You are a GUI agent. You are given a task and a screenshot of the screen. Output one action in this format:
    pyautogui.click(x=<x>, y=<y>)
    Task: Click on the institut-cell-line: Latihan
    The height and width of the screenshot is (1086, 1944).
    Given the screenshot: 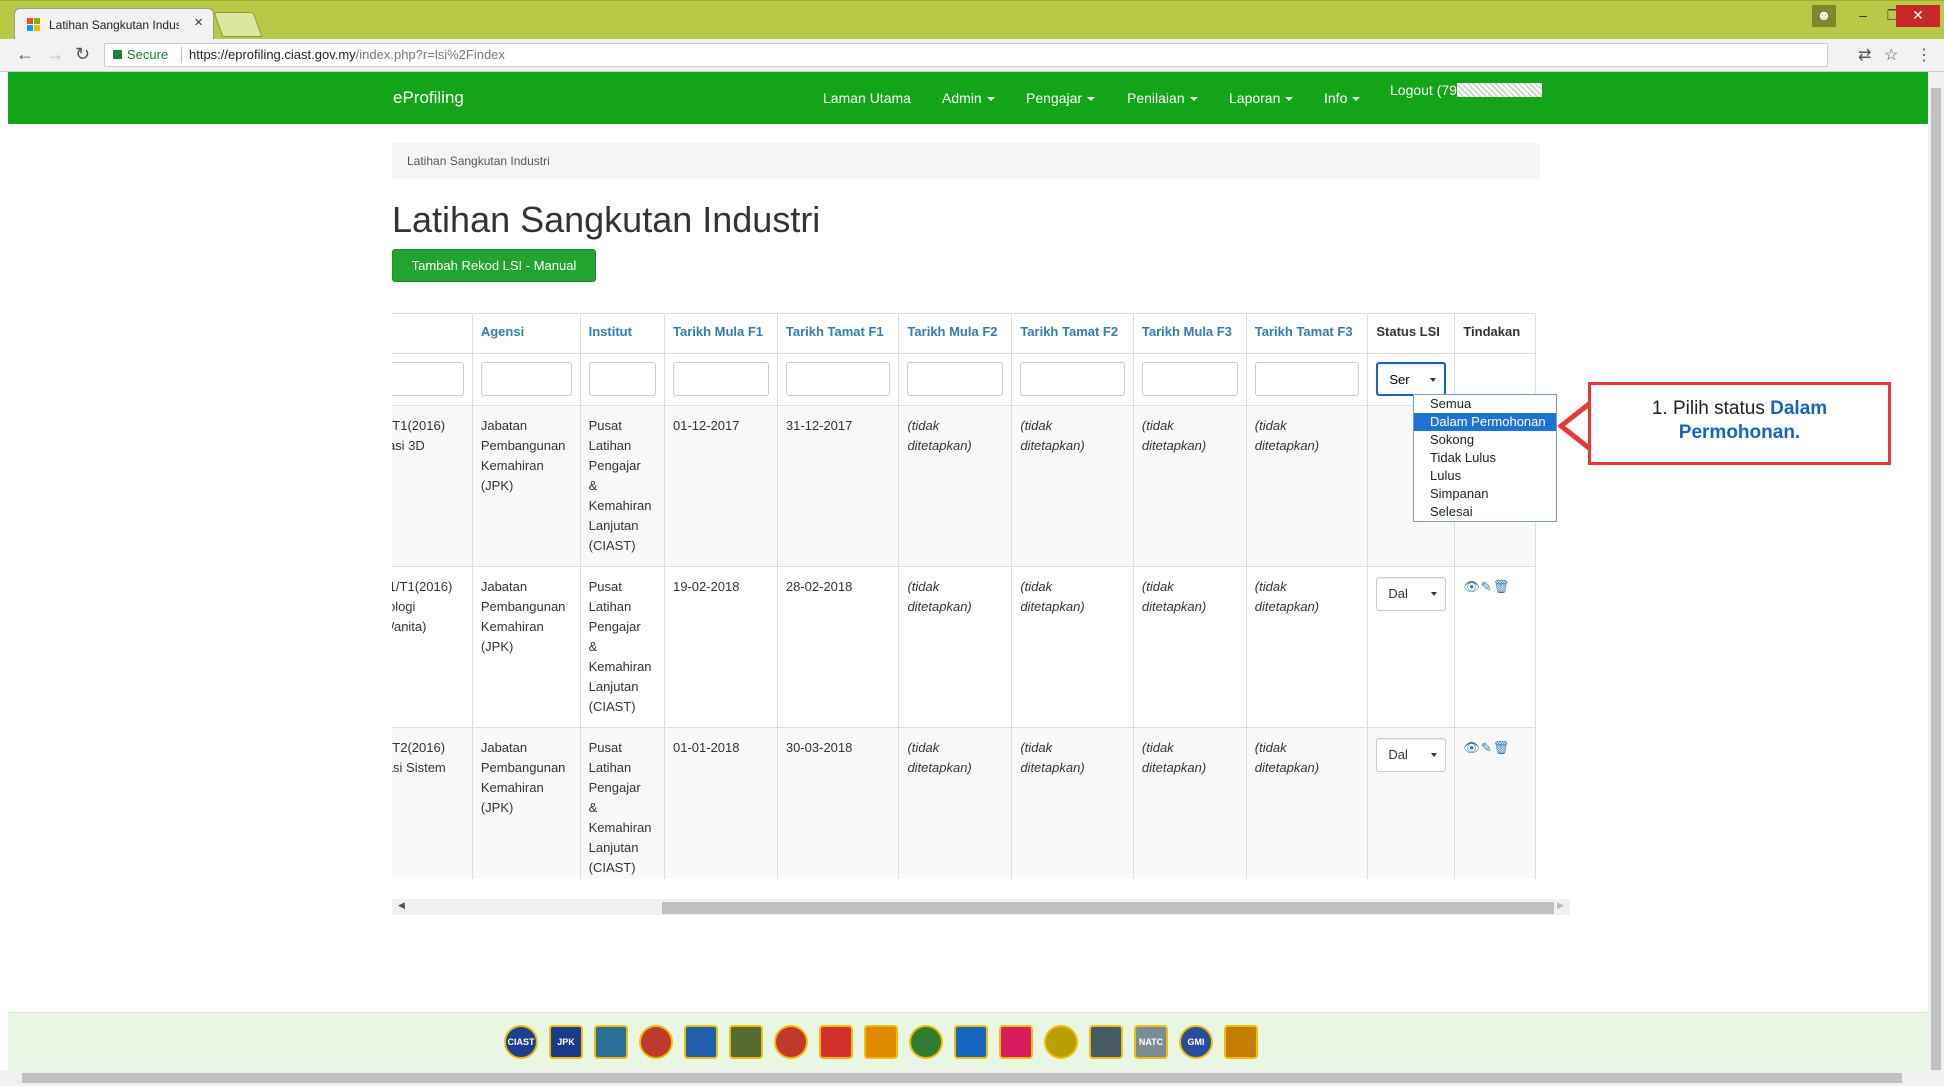 What is the action you would take?
    pyautogui.click(x=610, y=445)
    